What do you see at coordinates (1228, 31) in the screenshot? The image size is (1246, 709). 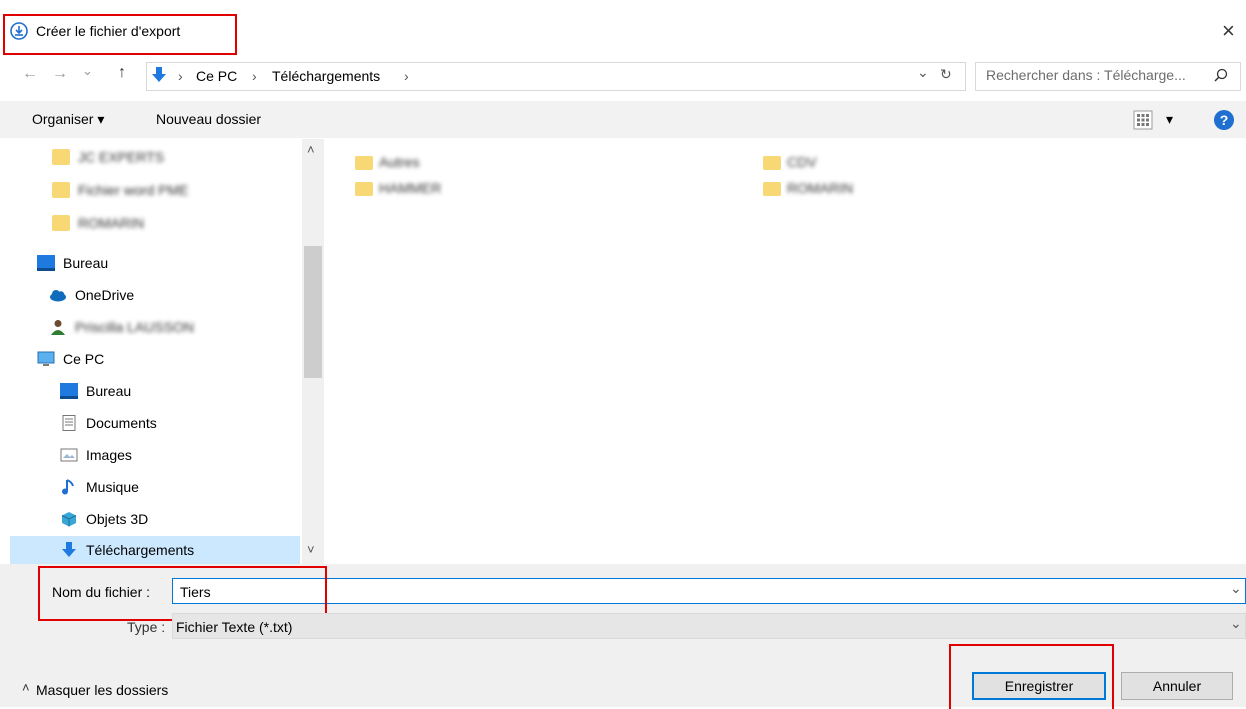 I see `close-icon: ×` at bounding box center [1228, 31].